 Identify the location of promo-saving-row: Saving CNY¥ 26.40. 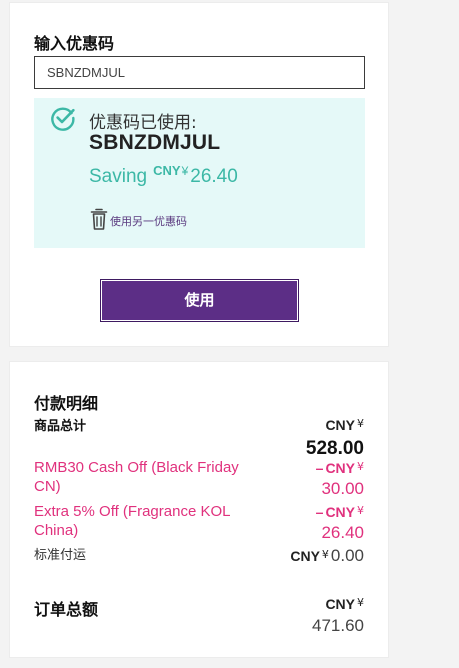
(163, 175).